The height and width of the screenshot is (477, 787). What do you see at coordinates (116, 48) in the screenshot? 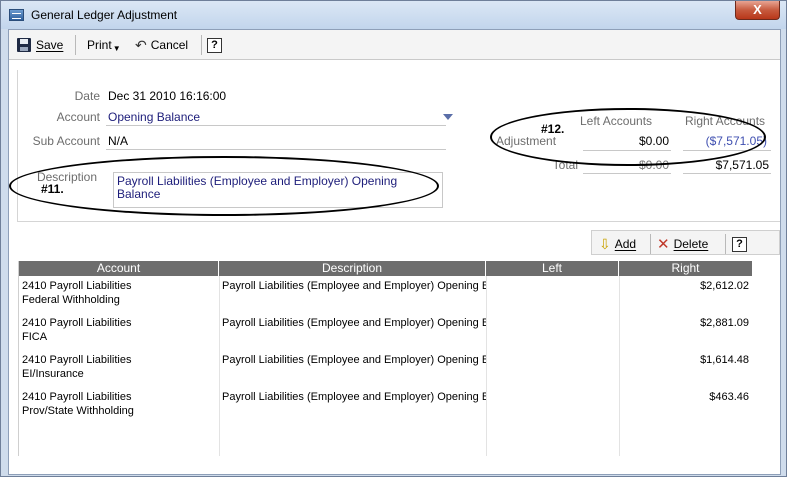
I see `chevron-down-icon: ▼` at bounding box center [116, 48].